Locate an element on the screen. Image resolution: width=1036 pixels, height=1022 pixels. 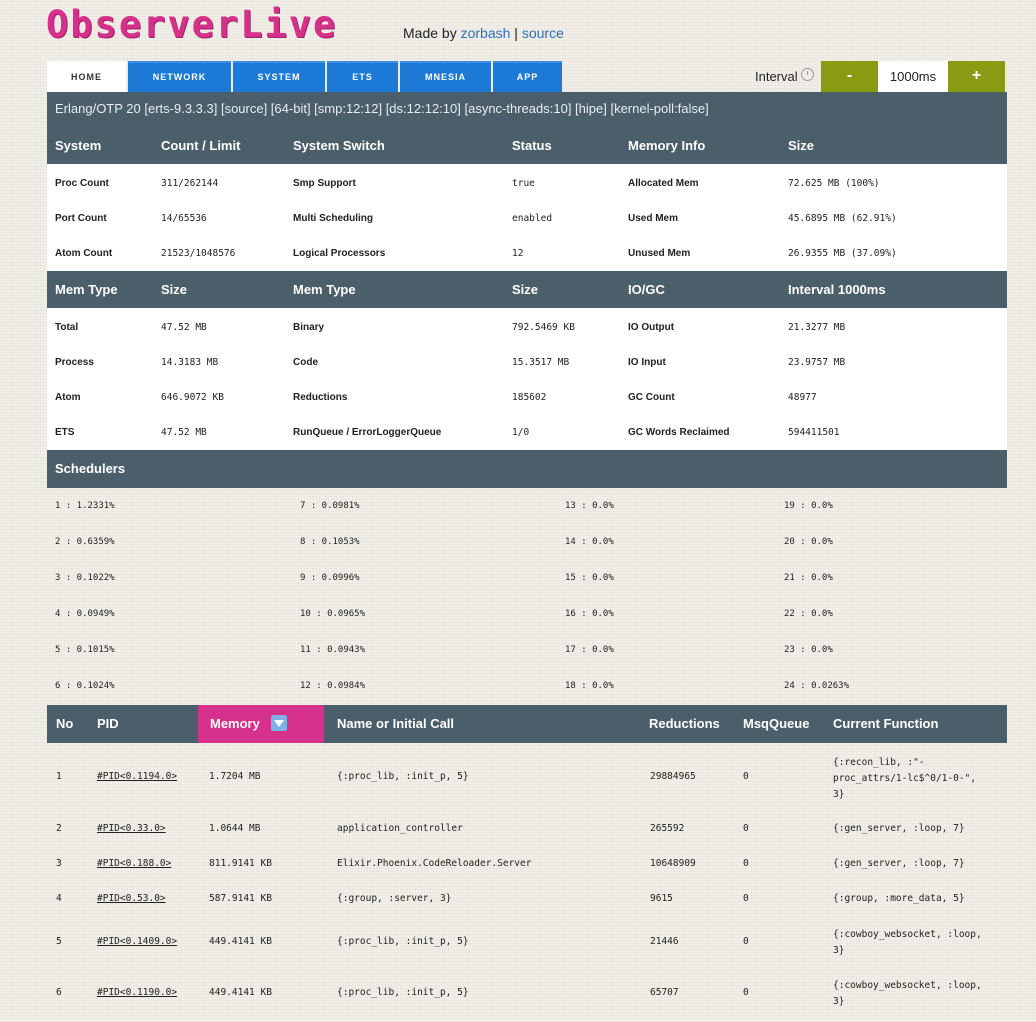
header-reductions: Reductions is located at coordinates (684, 723).